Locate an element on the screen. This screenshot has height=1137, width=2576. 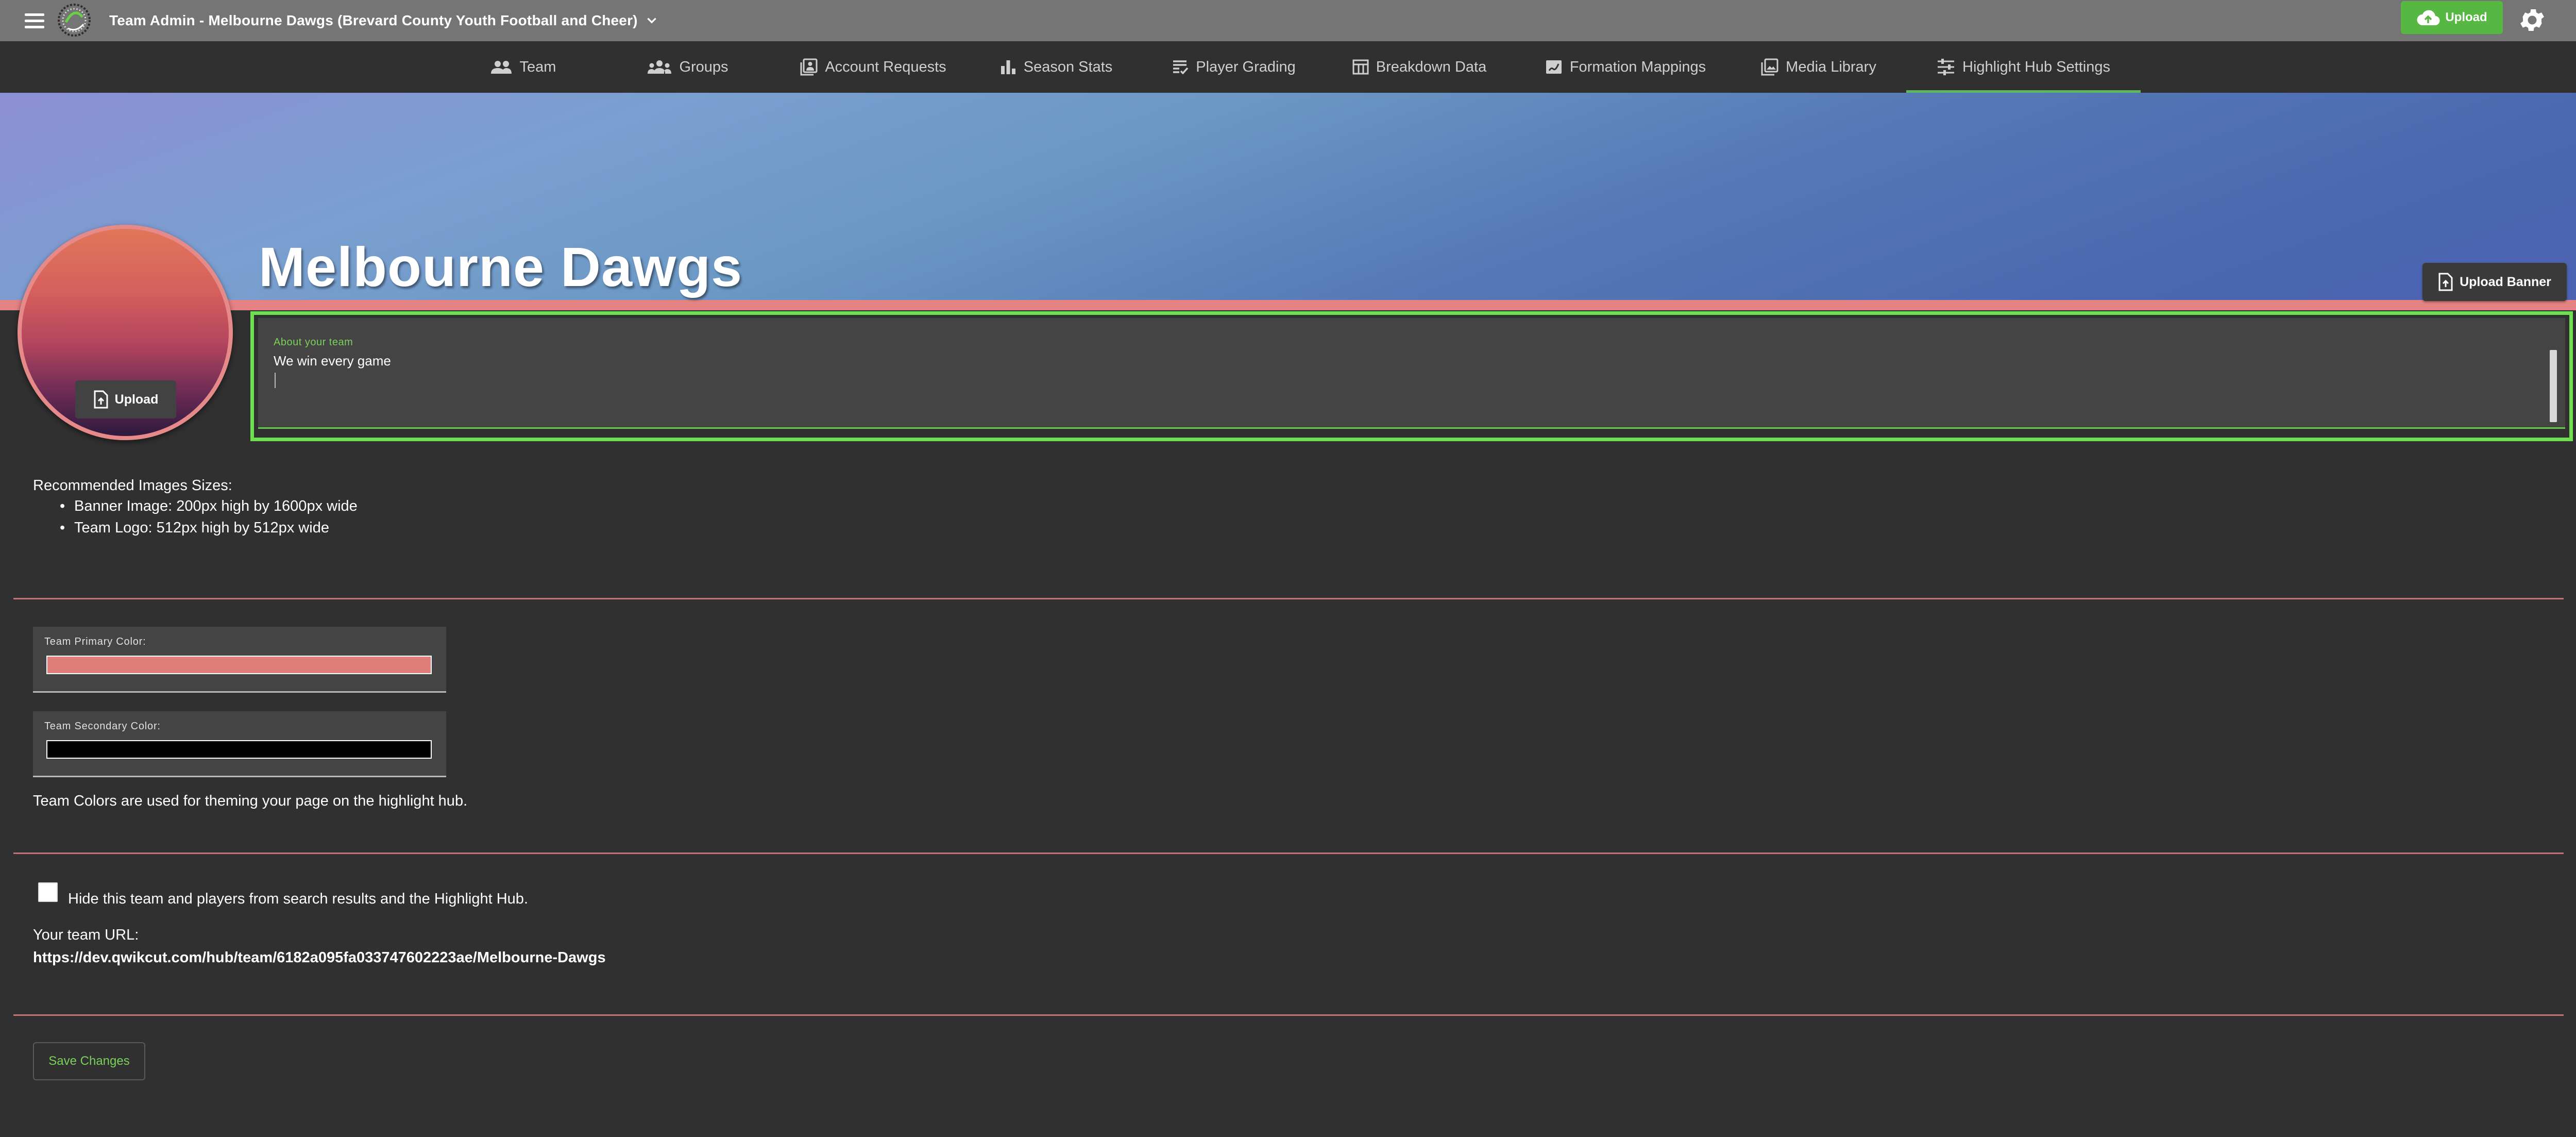
save-changes-button: Save Changes is located at coordinates (89, 1061).